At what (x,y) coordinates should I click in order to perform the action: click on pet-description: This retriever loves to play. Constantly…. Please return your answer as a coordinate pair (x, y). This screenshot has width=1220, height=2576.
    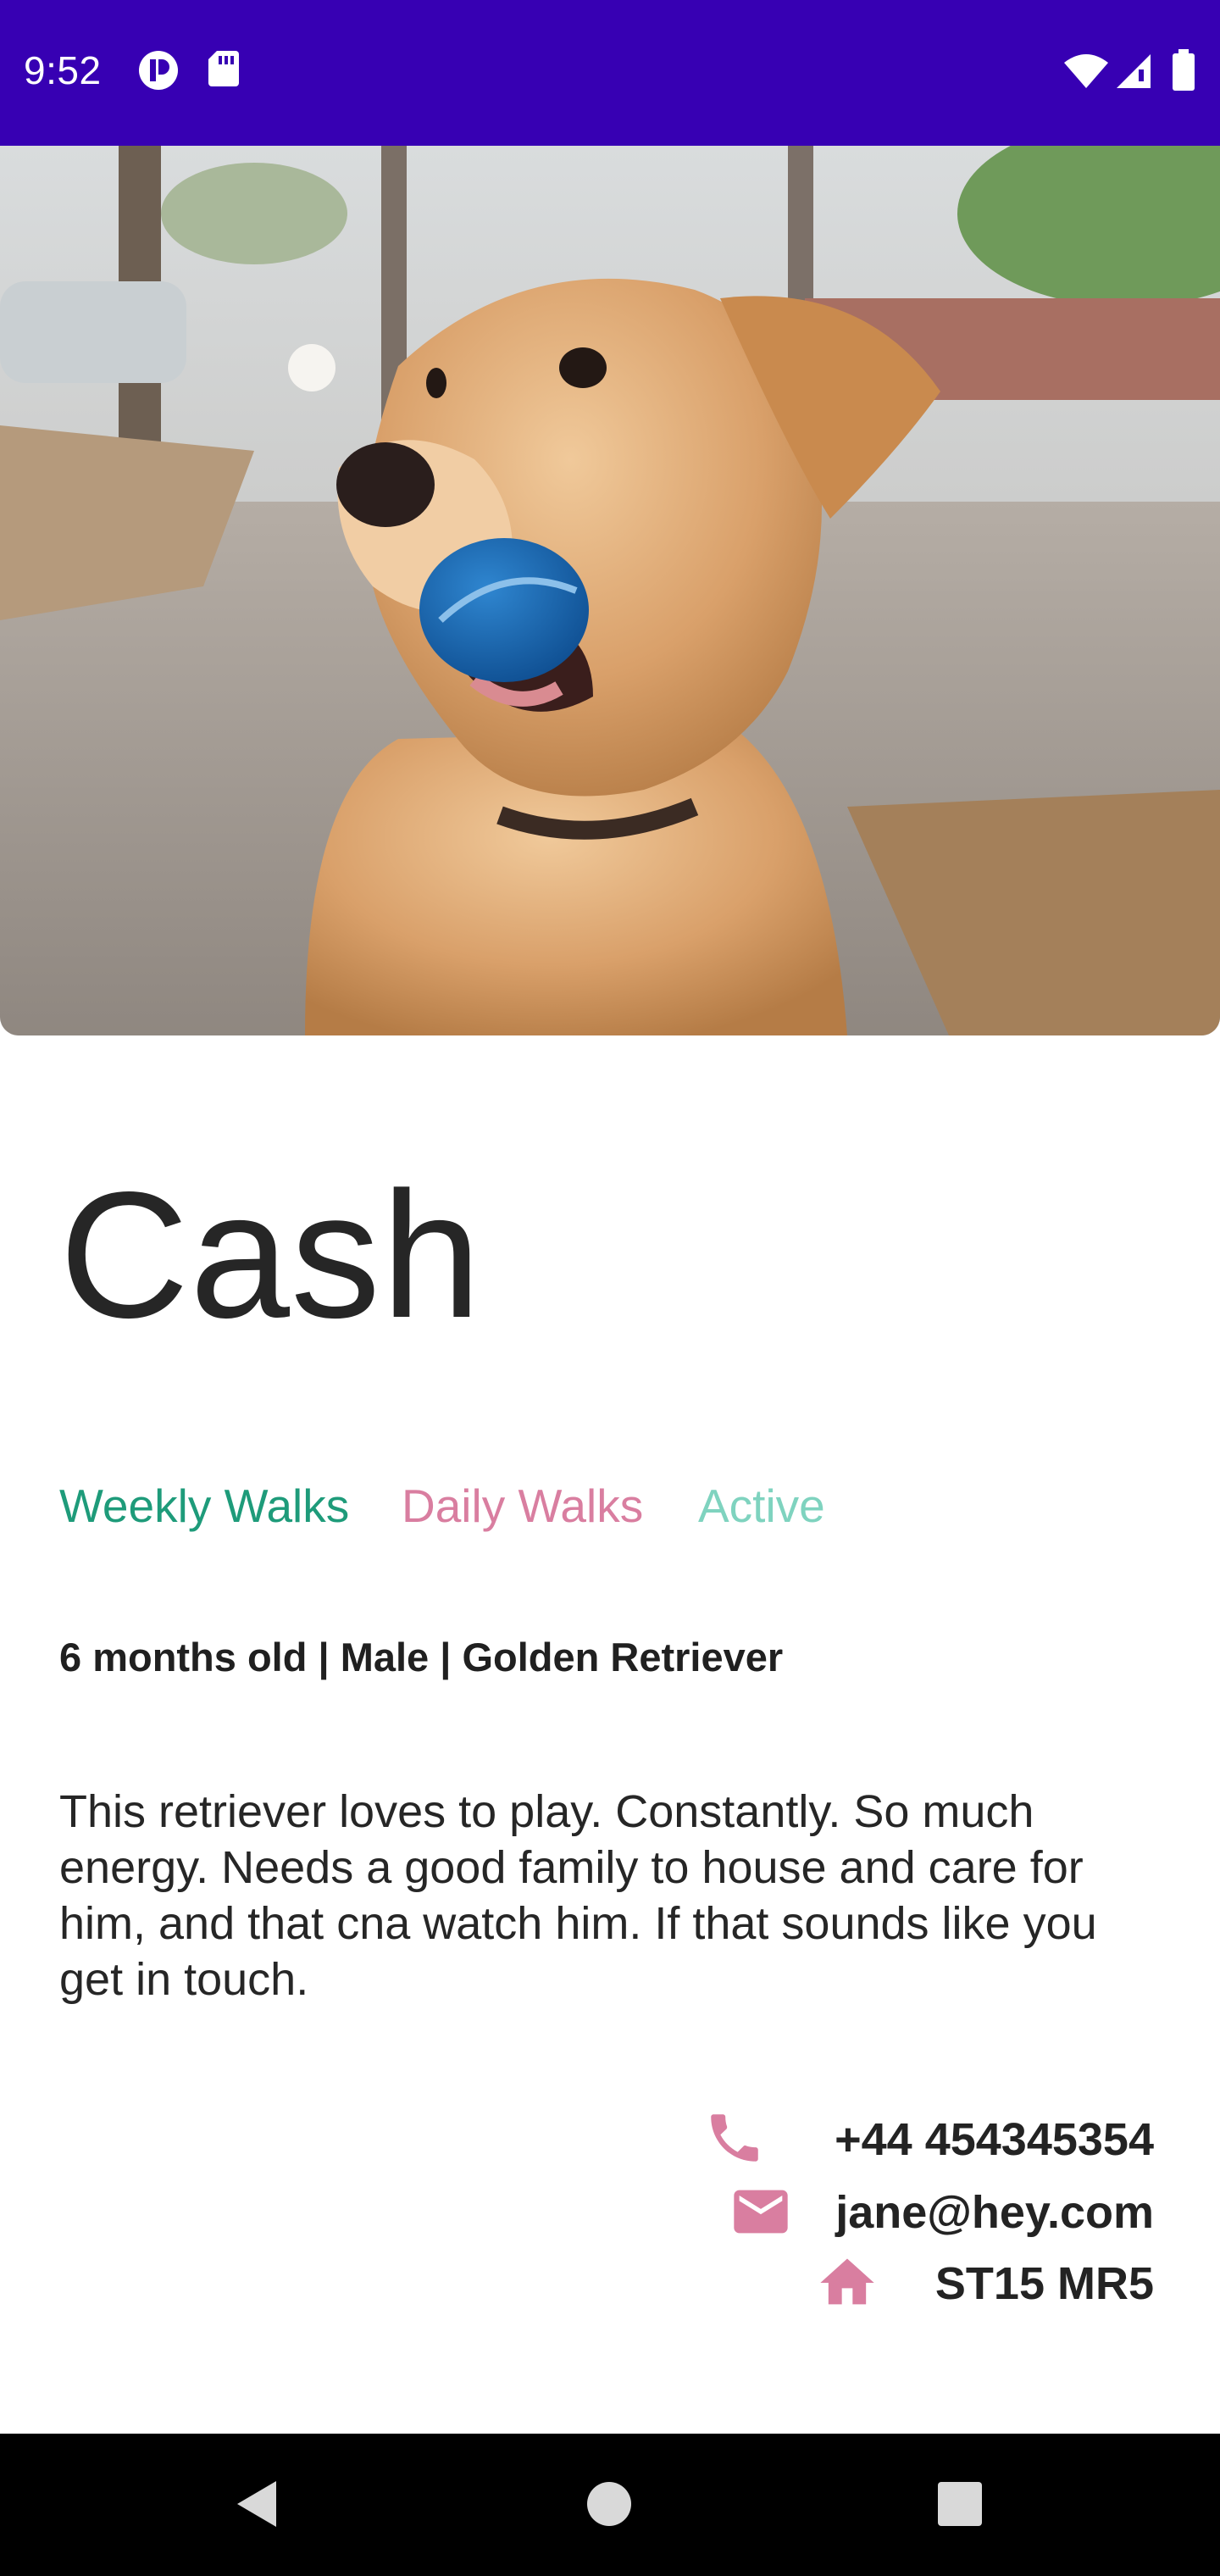
    Looking at the image, I should click on (578, 1895).